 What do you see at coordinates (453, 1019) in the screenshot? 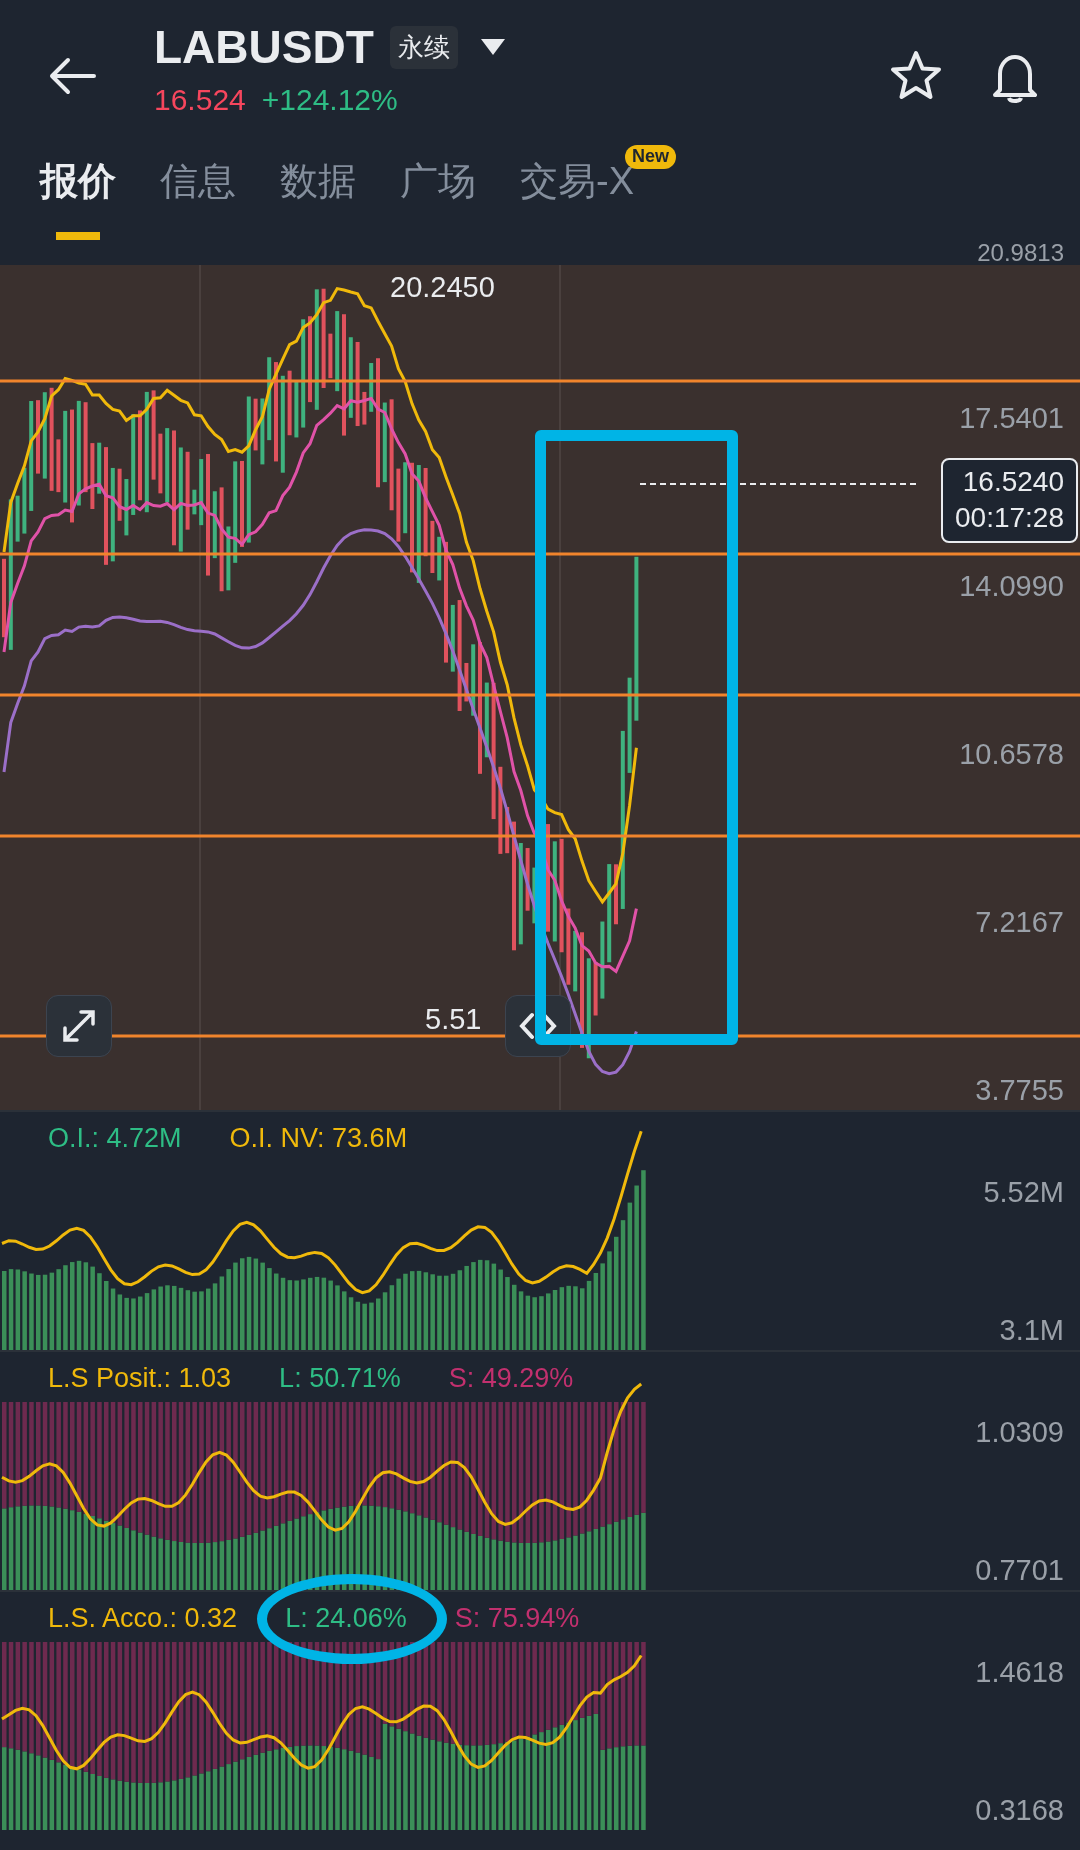
I see `low-price-label: 5.51` at bounding box center [453, 1019].